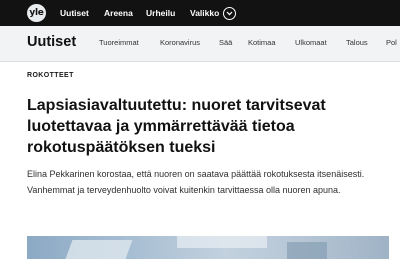 This screenshot has height=259, width=400. What do you see at coordinates (205, 13) in the screenshot?
I see `menu-label: Valikko` at bounding box center [205, 13].